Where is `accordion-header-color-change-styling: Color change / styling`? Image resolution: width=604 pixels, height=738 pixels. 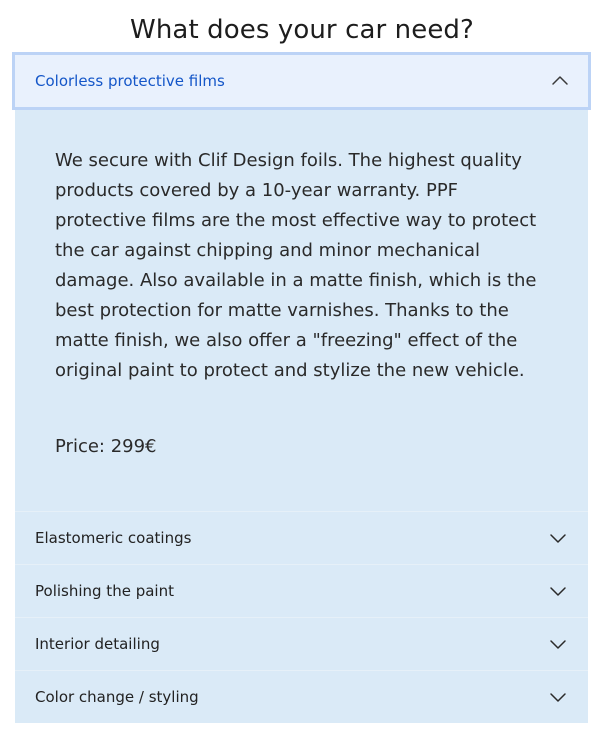 accordion-header-color-change-styling: Color change / styling is located at coordinates (301, 696).